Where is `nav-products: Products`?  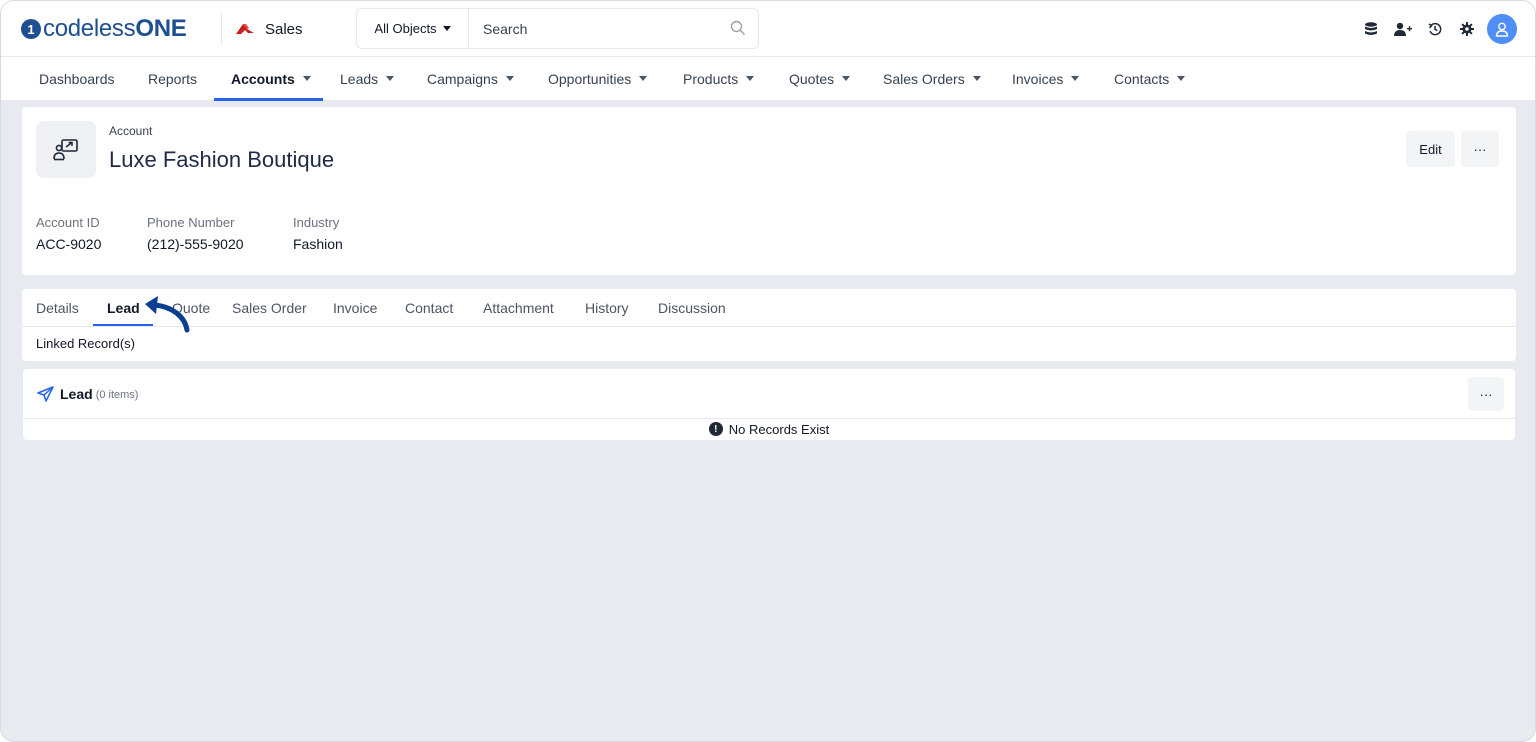 nav-products: Products is located at coordinates (718, 78).